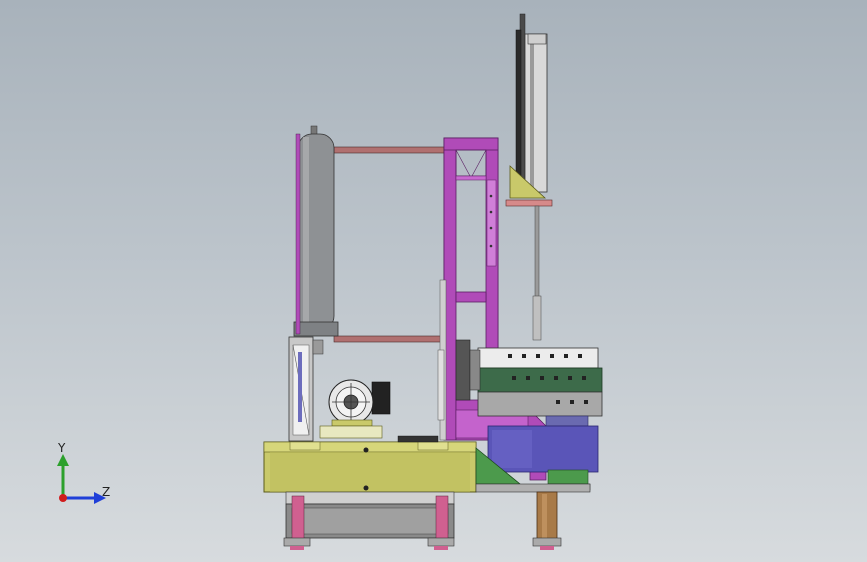 Image resolution: width=867 pixels, height=562 pixels. I want to click on y-axis-arrowhead, so click(63, 460).